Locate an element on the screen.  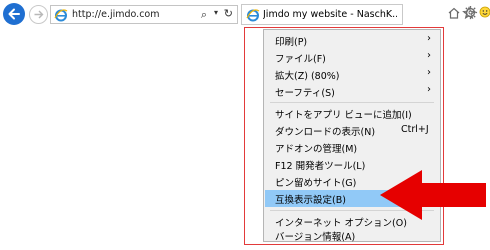
menu-item-label: ピン留めサイト(G) is located at coordinates (316, 183).